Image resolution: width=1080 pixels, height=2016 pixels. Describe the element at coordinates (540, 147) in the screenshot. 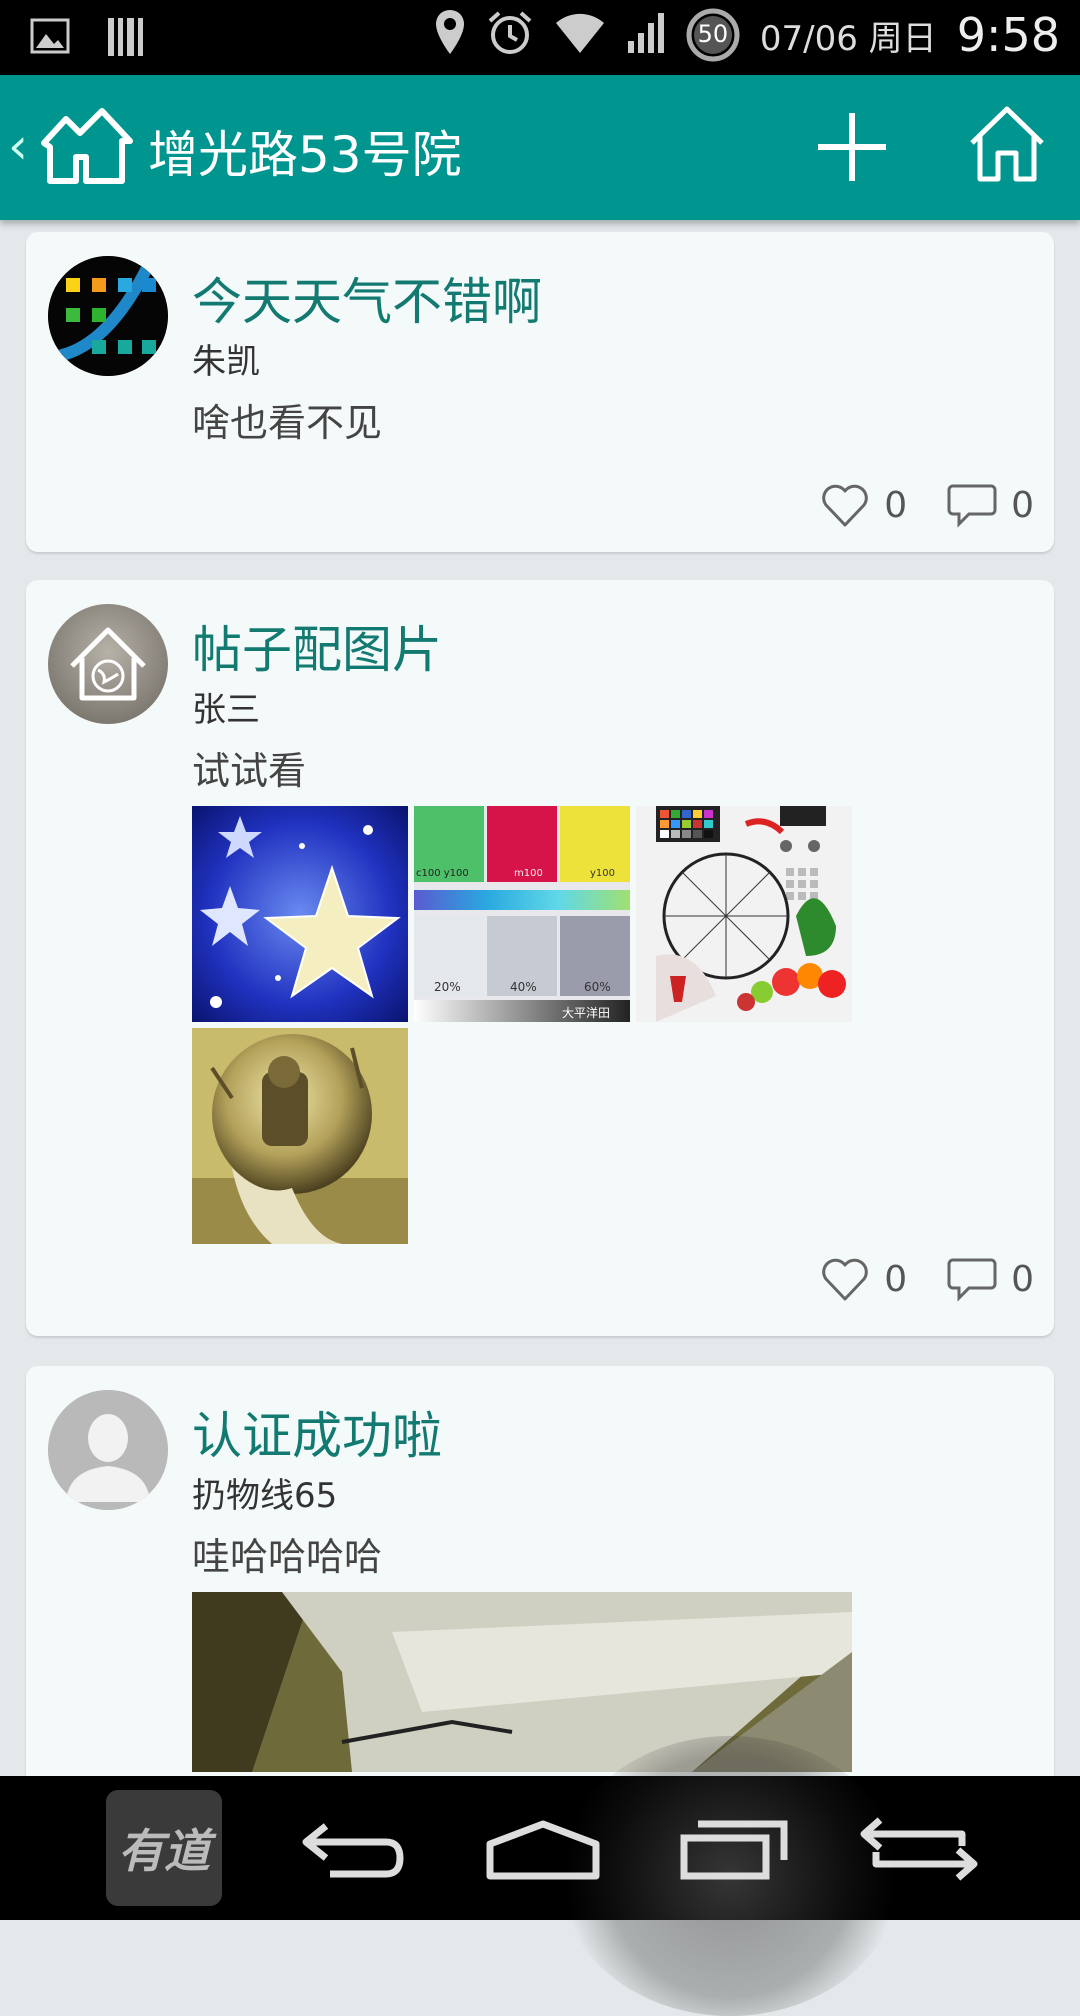

I see `app-bar: ‹ 增光路53号院` at that location.